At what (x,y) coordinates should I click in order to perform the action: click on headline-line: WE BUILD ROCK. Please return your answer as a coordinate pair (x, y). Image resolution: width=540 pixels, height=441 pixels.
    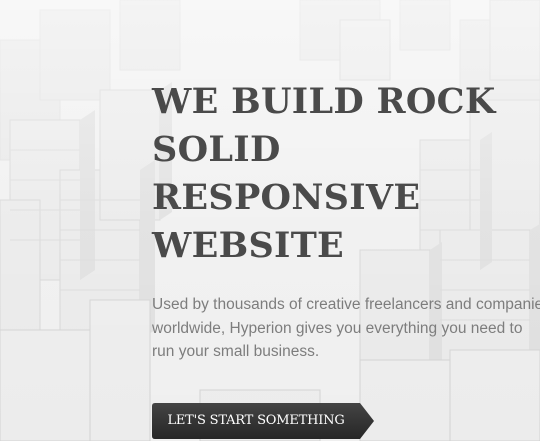
    Looking at the image, I should click on (324, 101).